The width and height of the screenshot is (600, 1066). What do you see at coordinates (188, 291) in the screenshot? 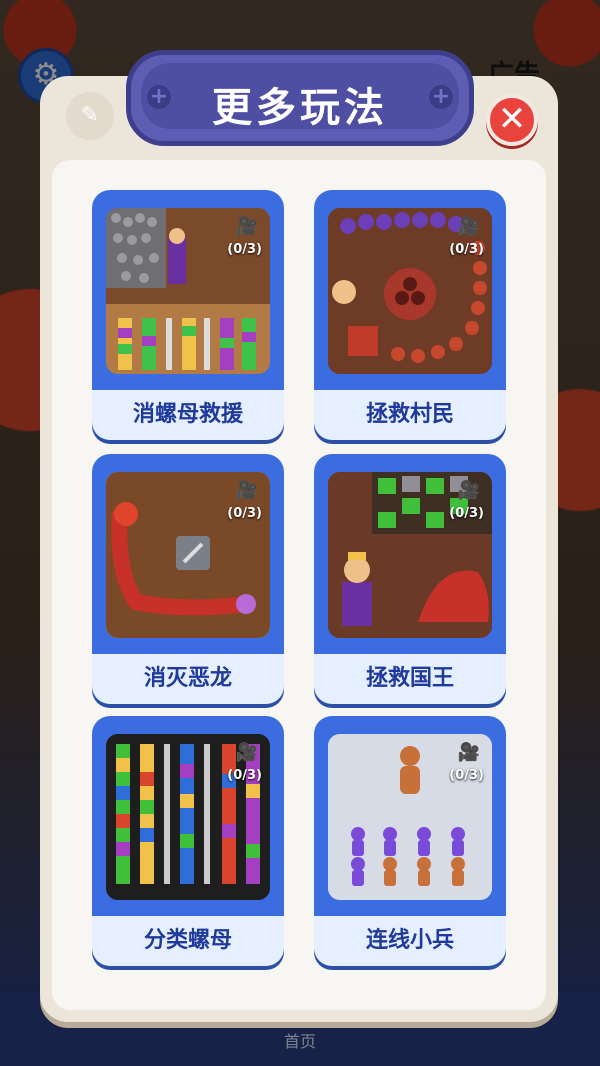
I see `game-thumbnail-nut-rescue: 🎥 (0/3)` at bounding box center [188, 291].